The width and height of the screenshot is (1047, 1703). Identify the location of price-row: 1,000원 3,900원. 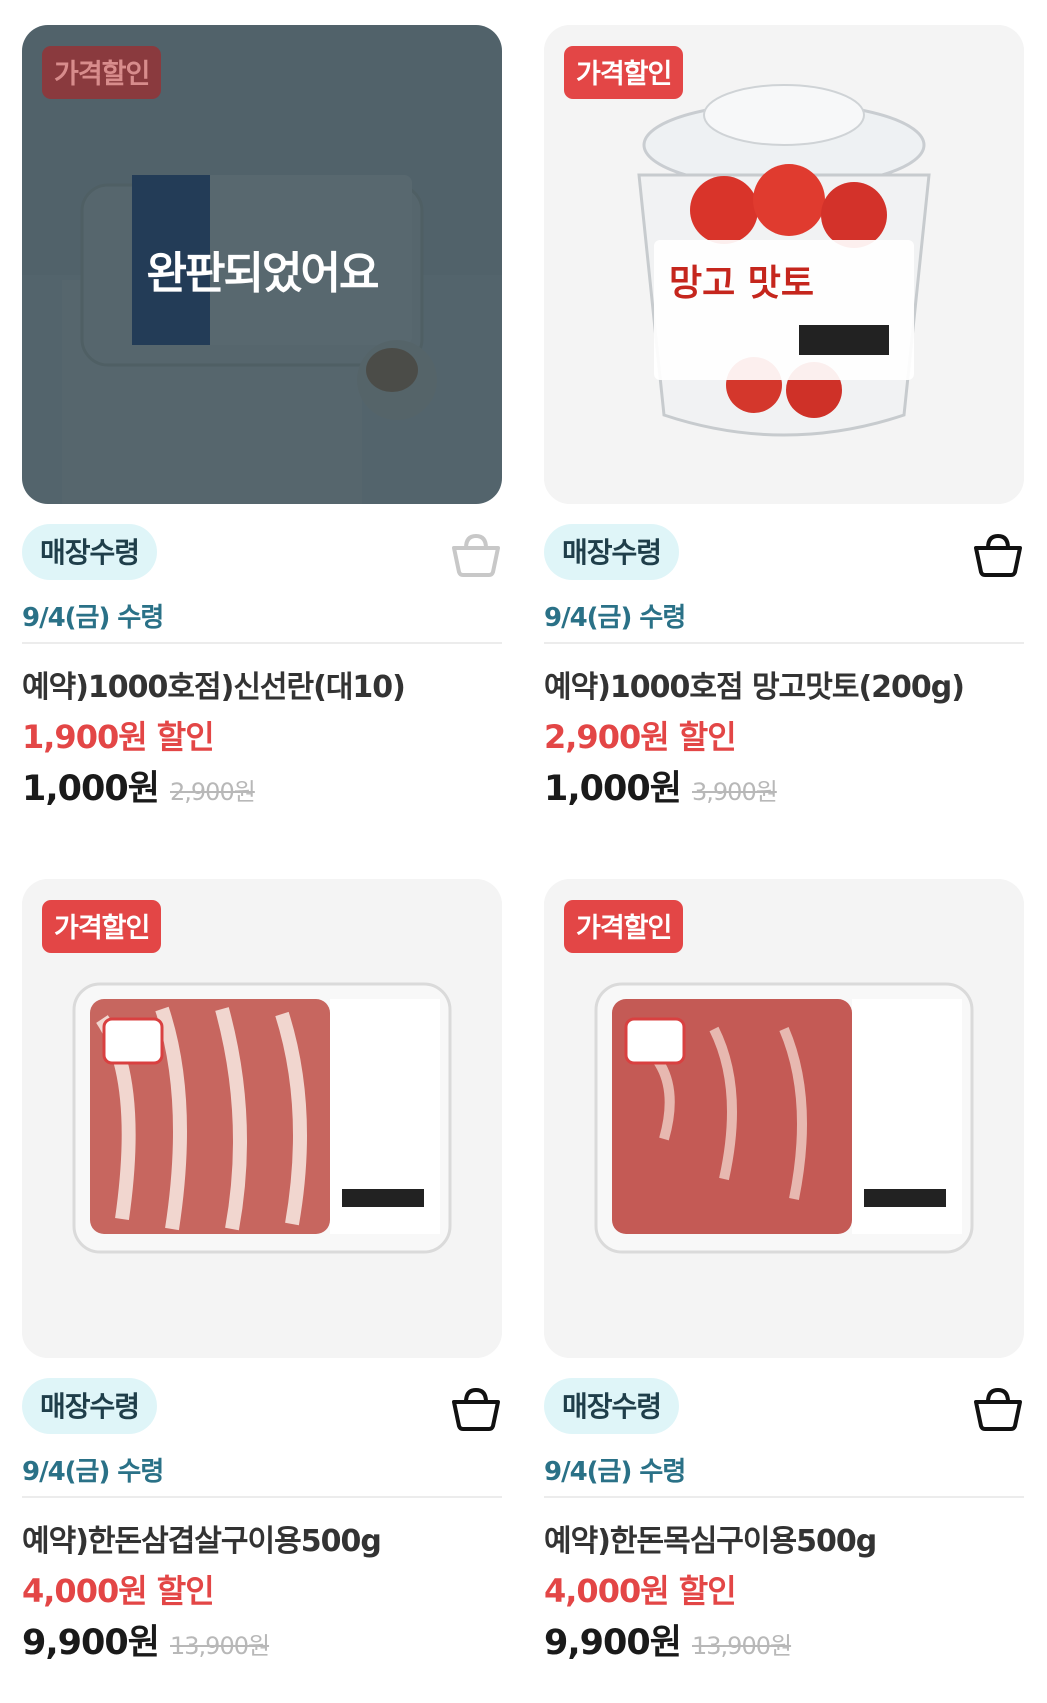
(661, 785).